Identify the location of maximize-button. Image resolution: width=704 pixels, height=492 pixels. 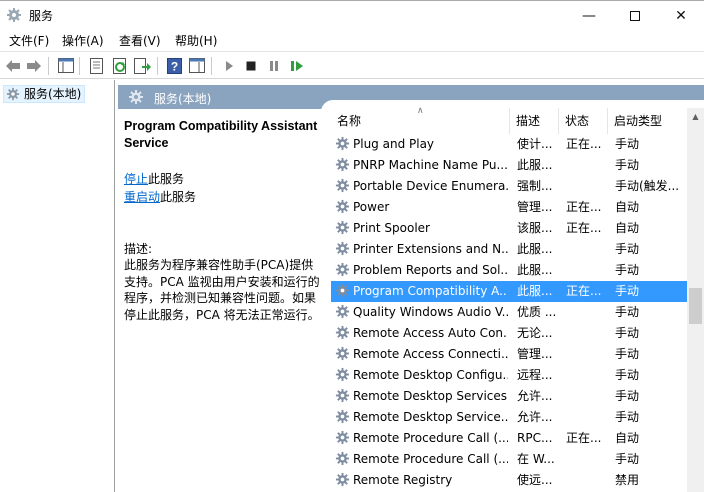
(635, 15).